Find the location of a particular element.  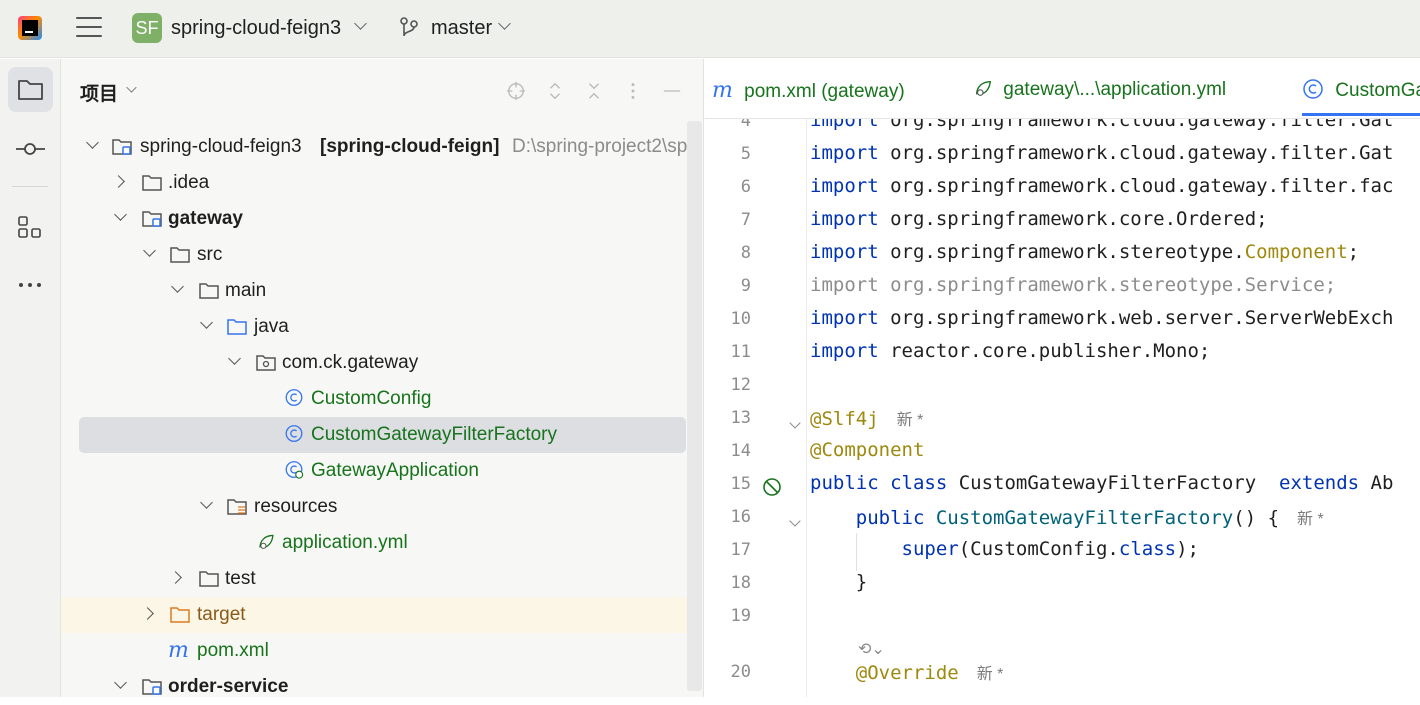

locate-icon is located at coordinates (516, 91).